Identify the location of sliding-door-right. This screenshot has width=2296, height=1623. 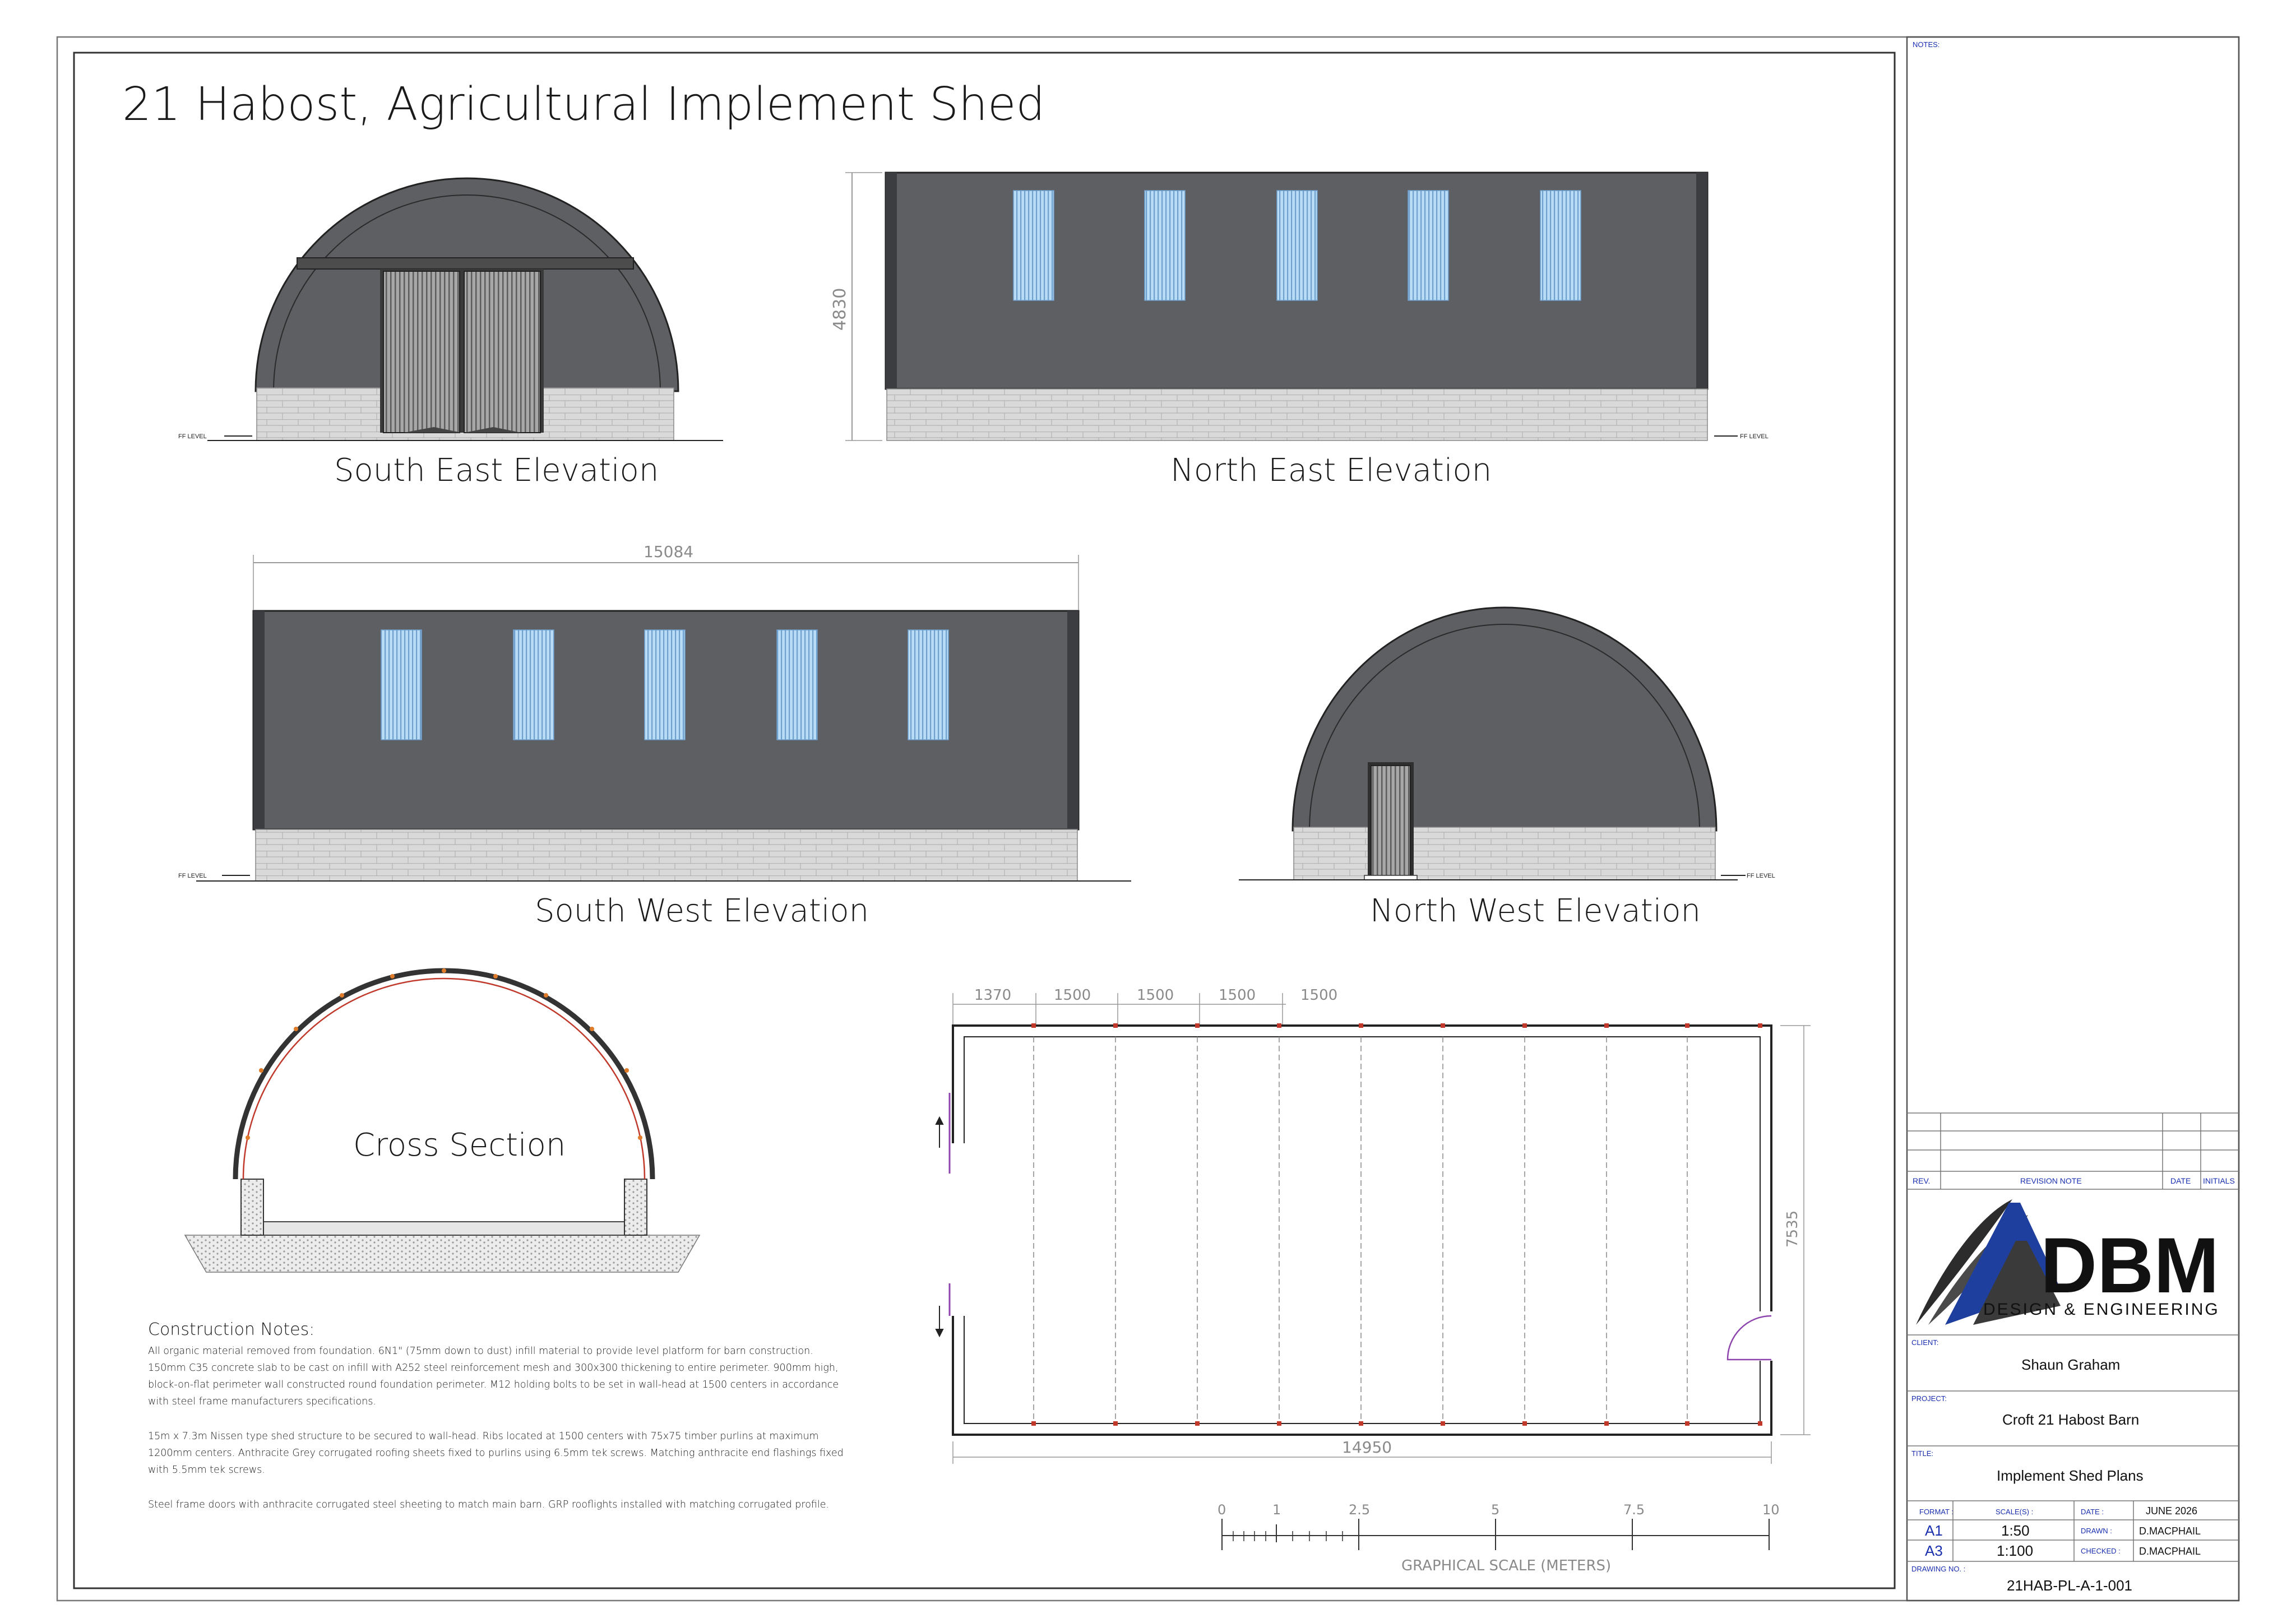
(502, 352).